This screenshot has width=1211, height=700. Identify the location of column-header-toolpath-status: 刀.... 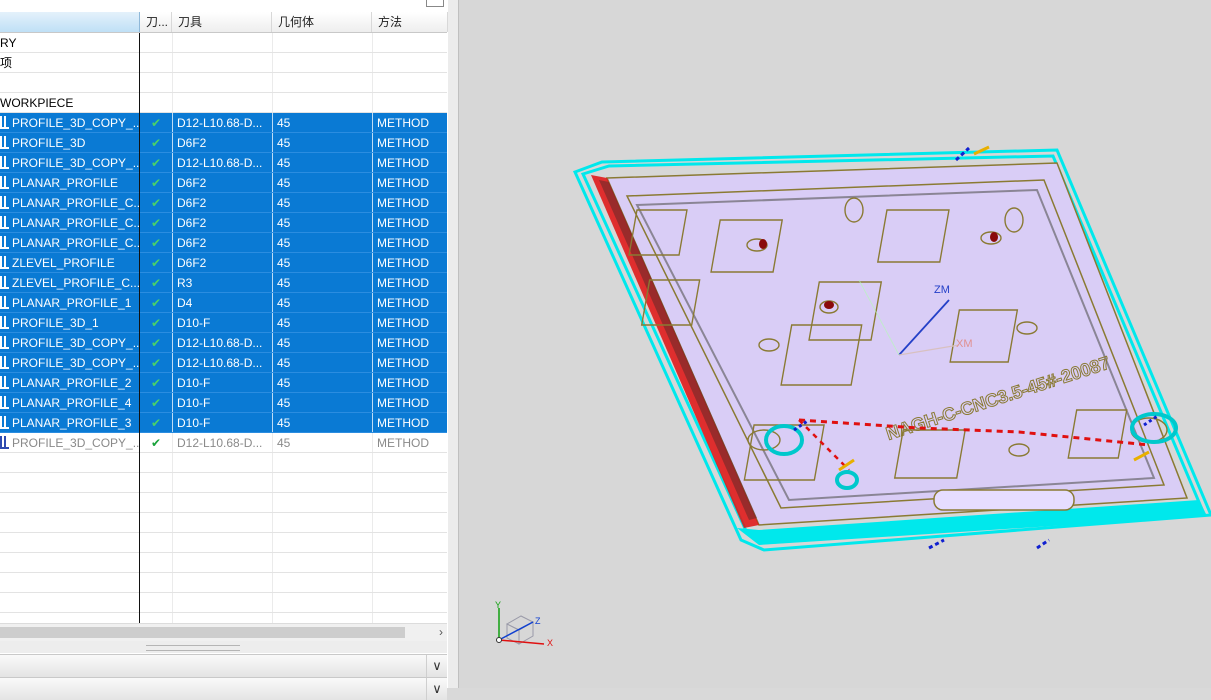
(156, 22).